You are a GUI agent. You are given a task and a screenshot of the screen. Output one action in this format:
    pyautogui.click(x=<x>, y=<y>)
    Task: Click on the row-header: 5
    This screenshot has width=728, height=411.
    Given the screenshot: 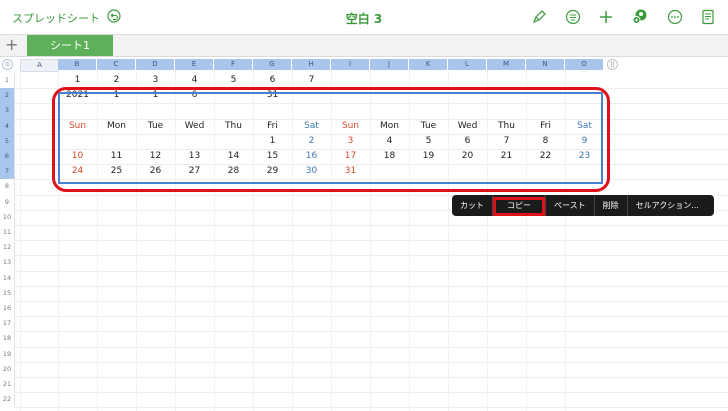 What is the action you would take?
    pyautogui.click(x=7, y=141)
    